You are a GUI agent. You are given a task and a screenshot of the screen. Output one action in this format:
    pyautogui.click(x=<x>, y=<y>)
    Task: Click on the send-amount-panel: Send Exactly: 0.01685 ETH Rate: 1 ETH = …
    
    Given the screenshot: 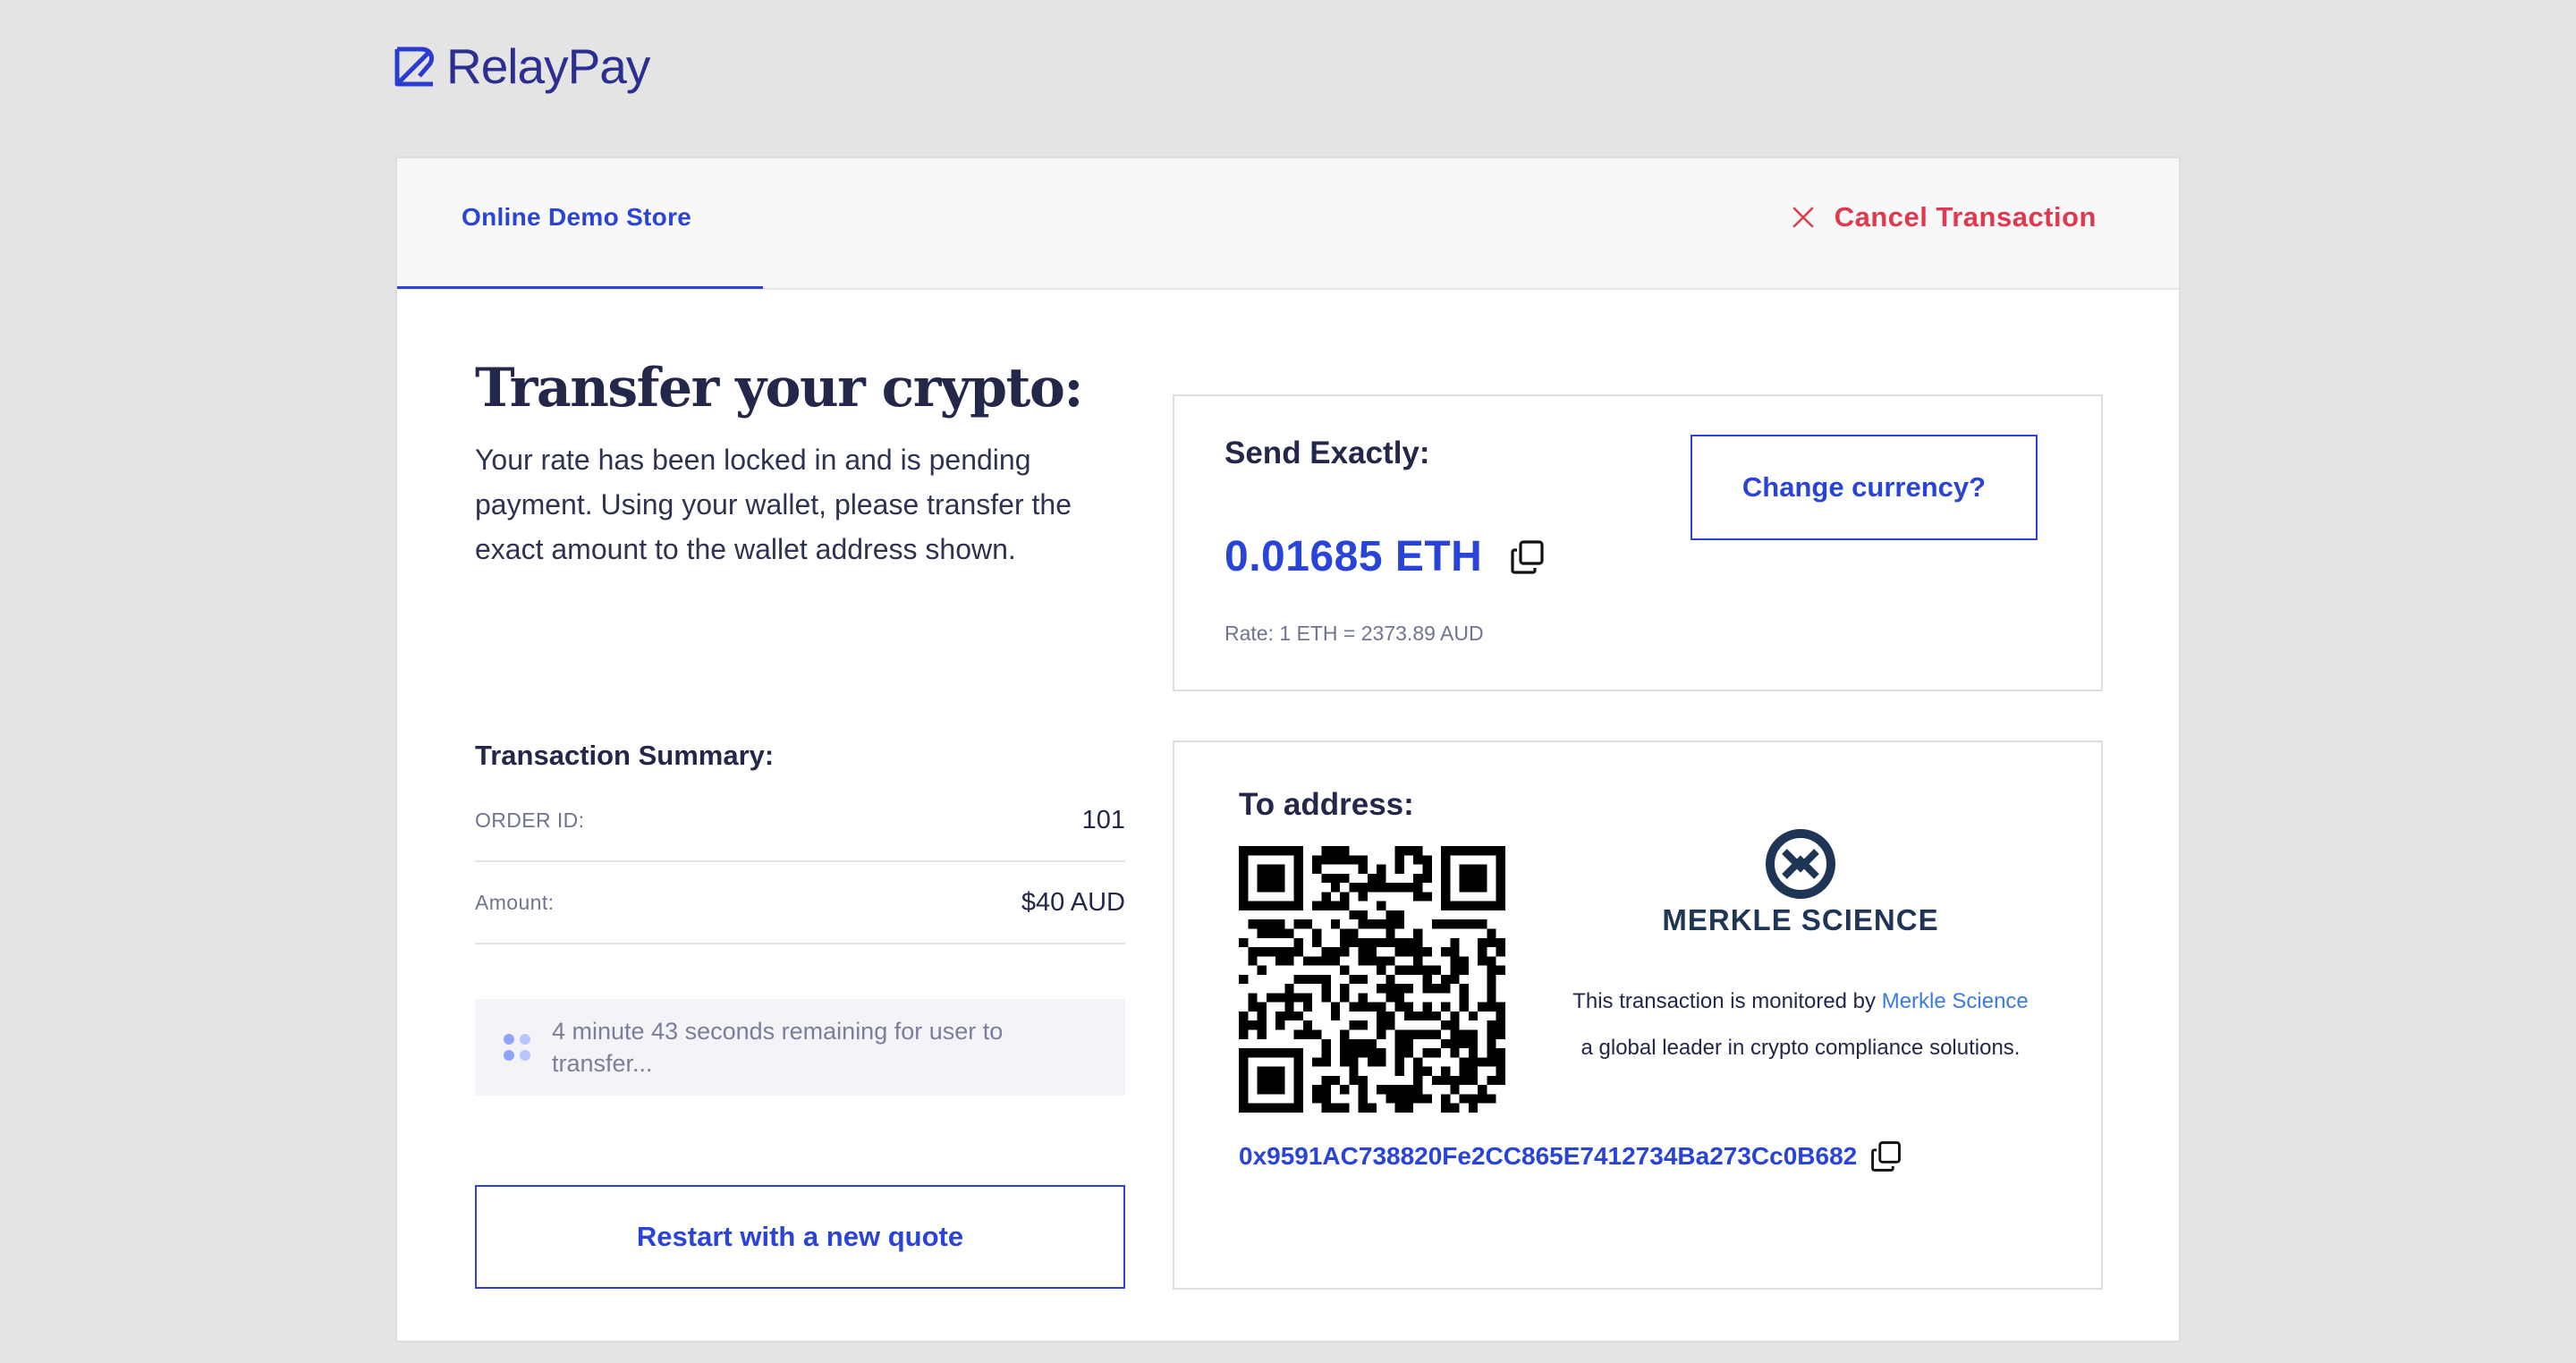 What is the action you would take?
    pyautogui.click(x=1638, y=543)
    